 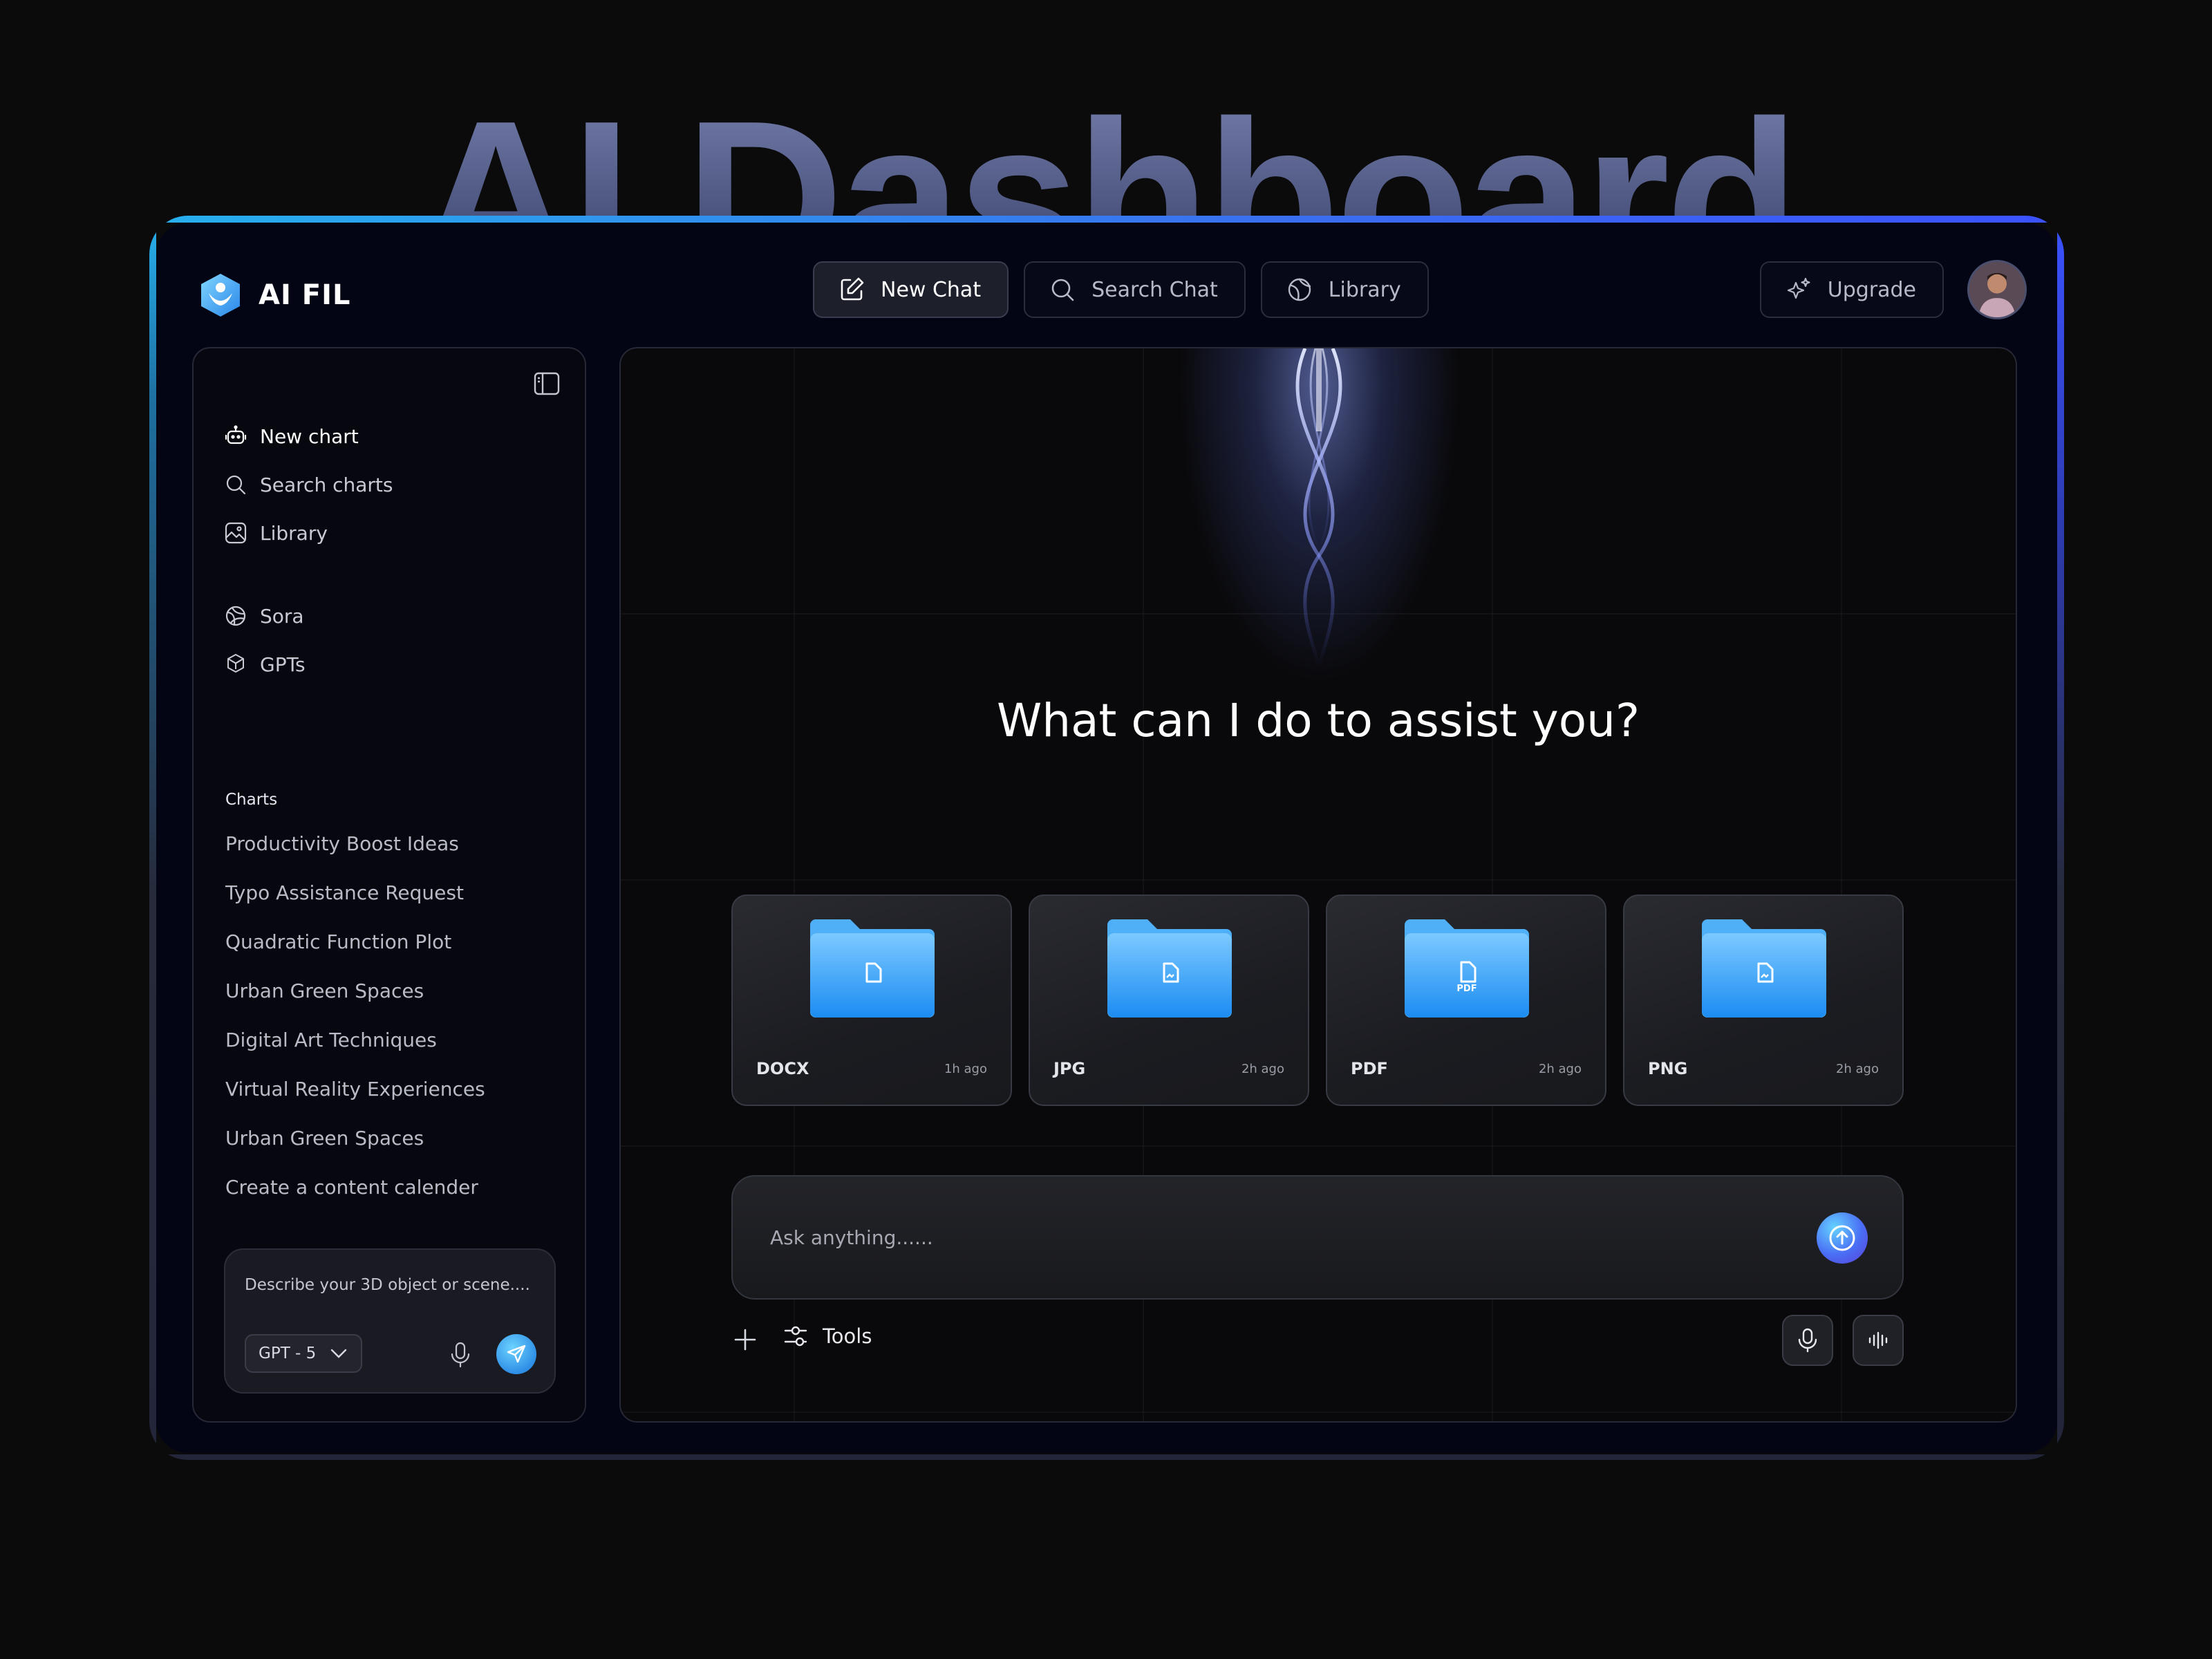 I want to click on upgrade-label: Upgrade, so click(x=1872, y=289).